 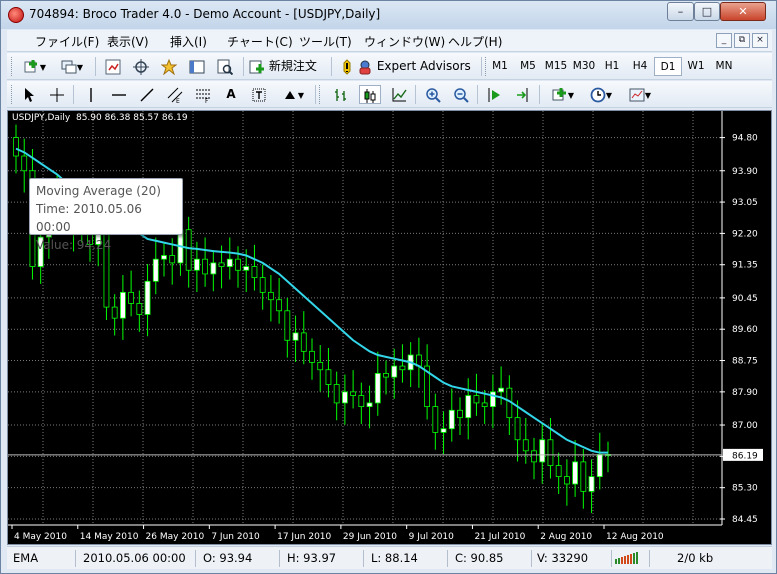 I want to click on menu-file: ファイル(F), so click(x=67, y=41).